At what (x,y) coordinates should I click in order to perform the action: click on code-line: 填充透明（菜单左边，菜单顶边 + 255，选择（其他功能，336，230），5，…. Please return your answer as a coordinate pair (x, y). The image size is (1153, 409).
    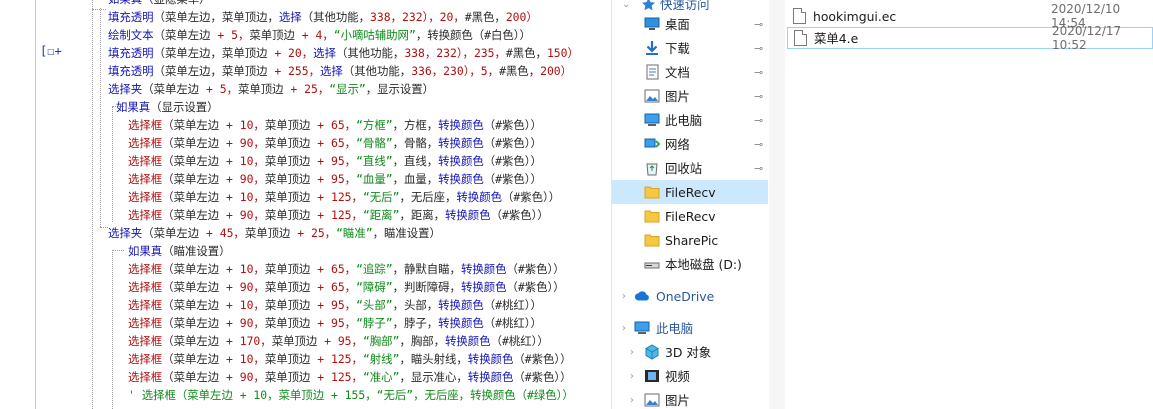
    Looking at the image, I should click on (340, 71).